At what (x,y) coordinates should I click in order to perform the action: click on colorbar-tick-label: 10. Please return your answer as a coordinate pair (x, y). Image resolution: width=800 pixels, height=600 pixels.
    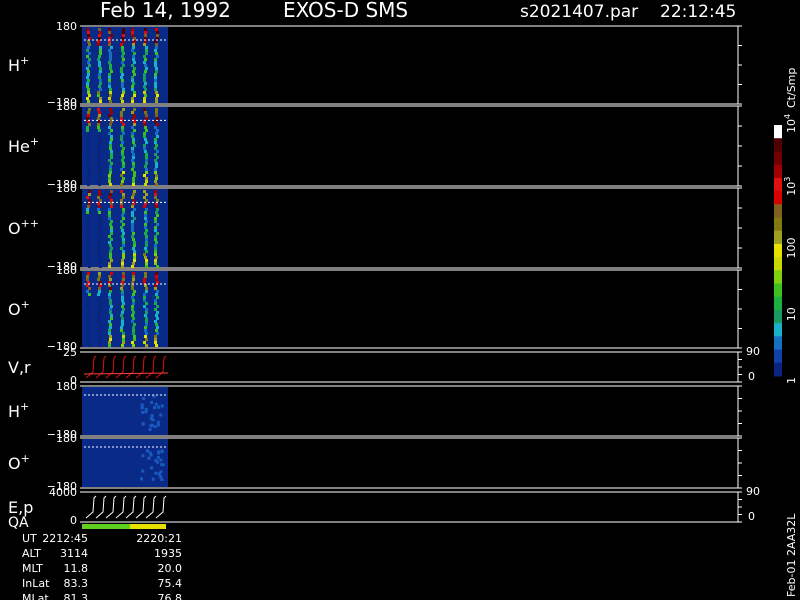
    Looking at the image, I should click on (791, 314).